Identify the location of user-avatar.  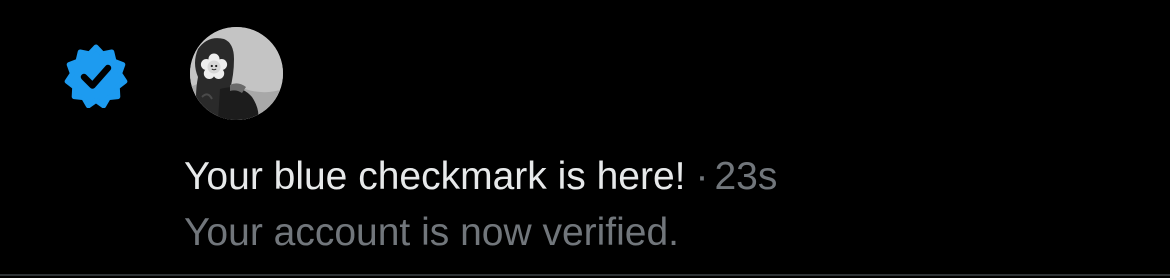
(236, 73).